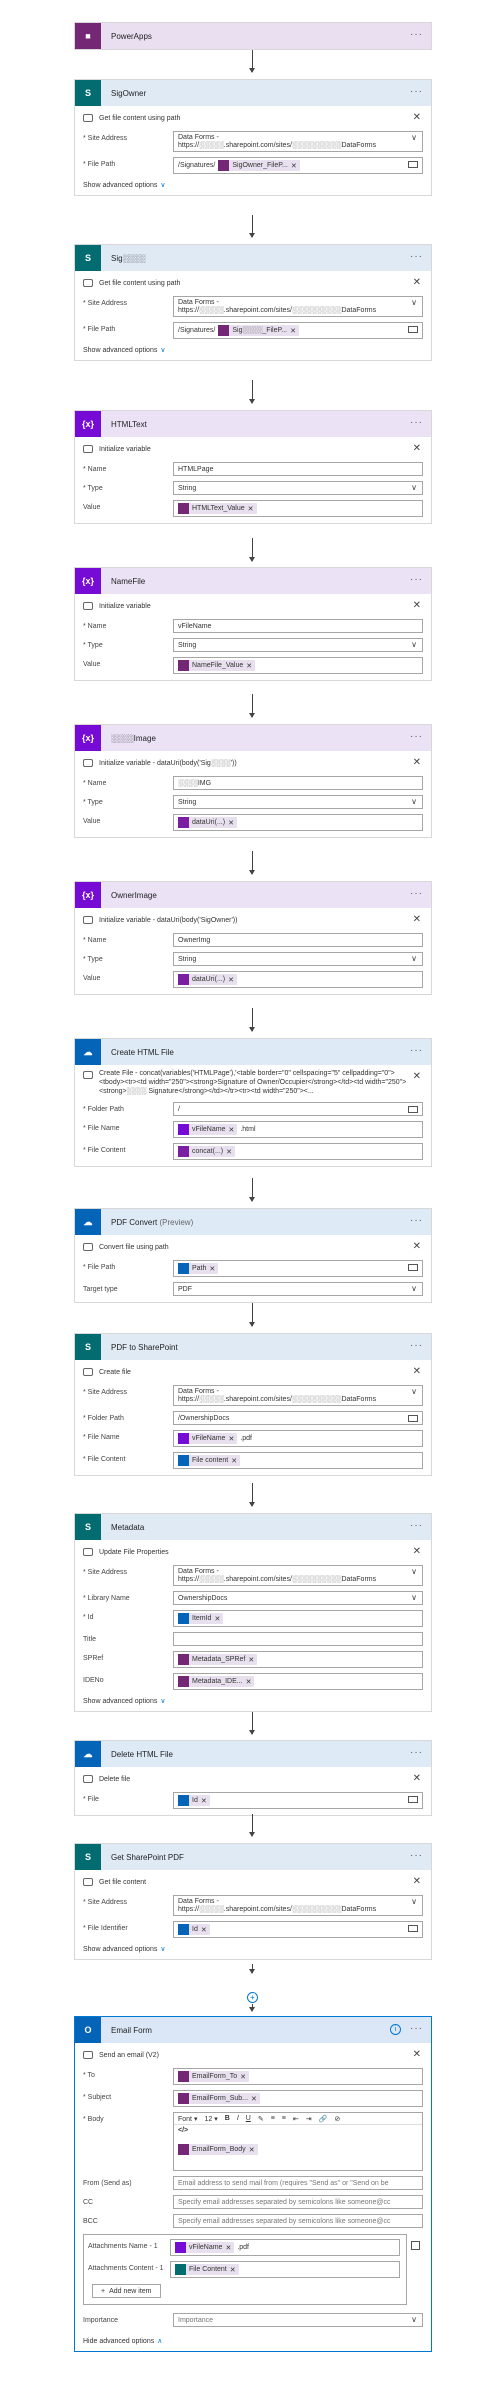  What do you see at coordinates (298, 1129) in the screenshot?
I see `file-name-input: vFileName ✕ .html` at bounding box center [298, 1129].